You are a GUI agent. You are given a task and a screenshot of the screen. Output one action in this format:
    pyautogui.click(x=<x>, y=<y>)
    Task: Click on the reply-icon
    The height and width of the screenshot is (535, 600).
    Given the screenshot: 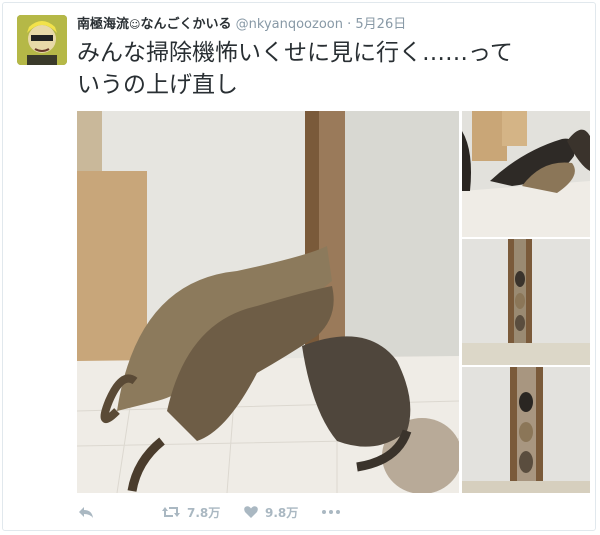 What is the action you would take?
    pyautogui.click(x=86, y=512)
    